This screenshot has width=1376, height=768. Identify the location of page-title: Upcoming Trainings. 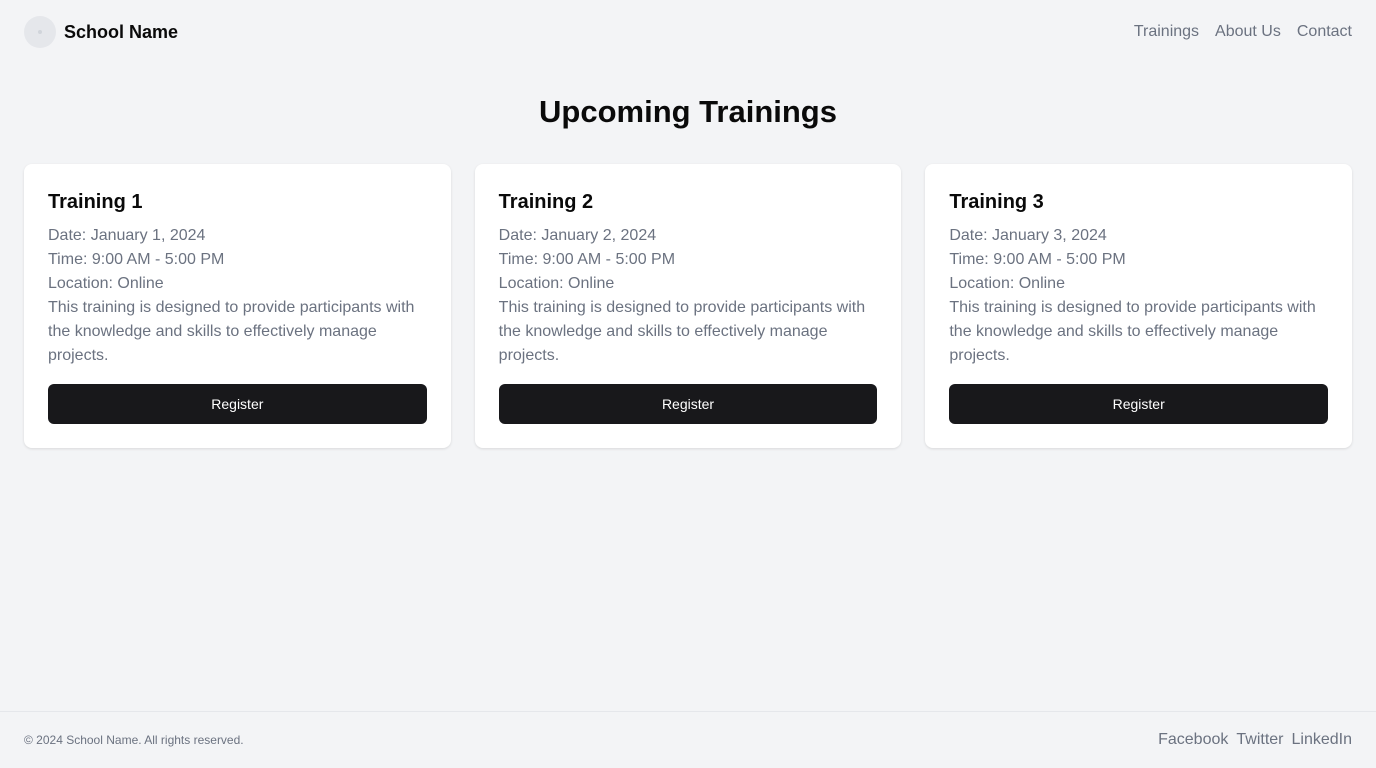
(688, 111).